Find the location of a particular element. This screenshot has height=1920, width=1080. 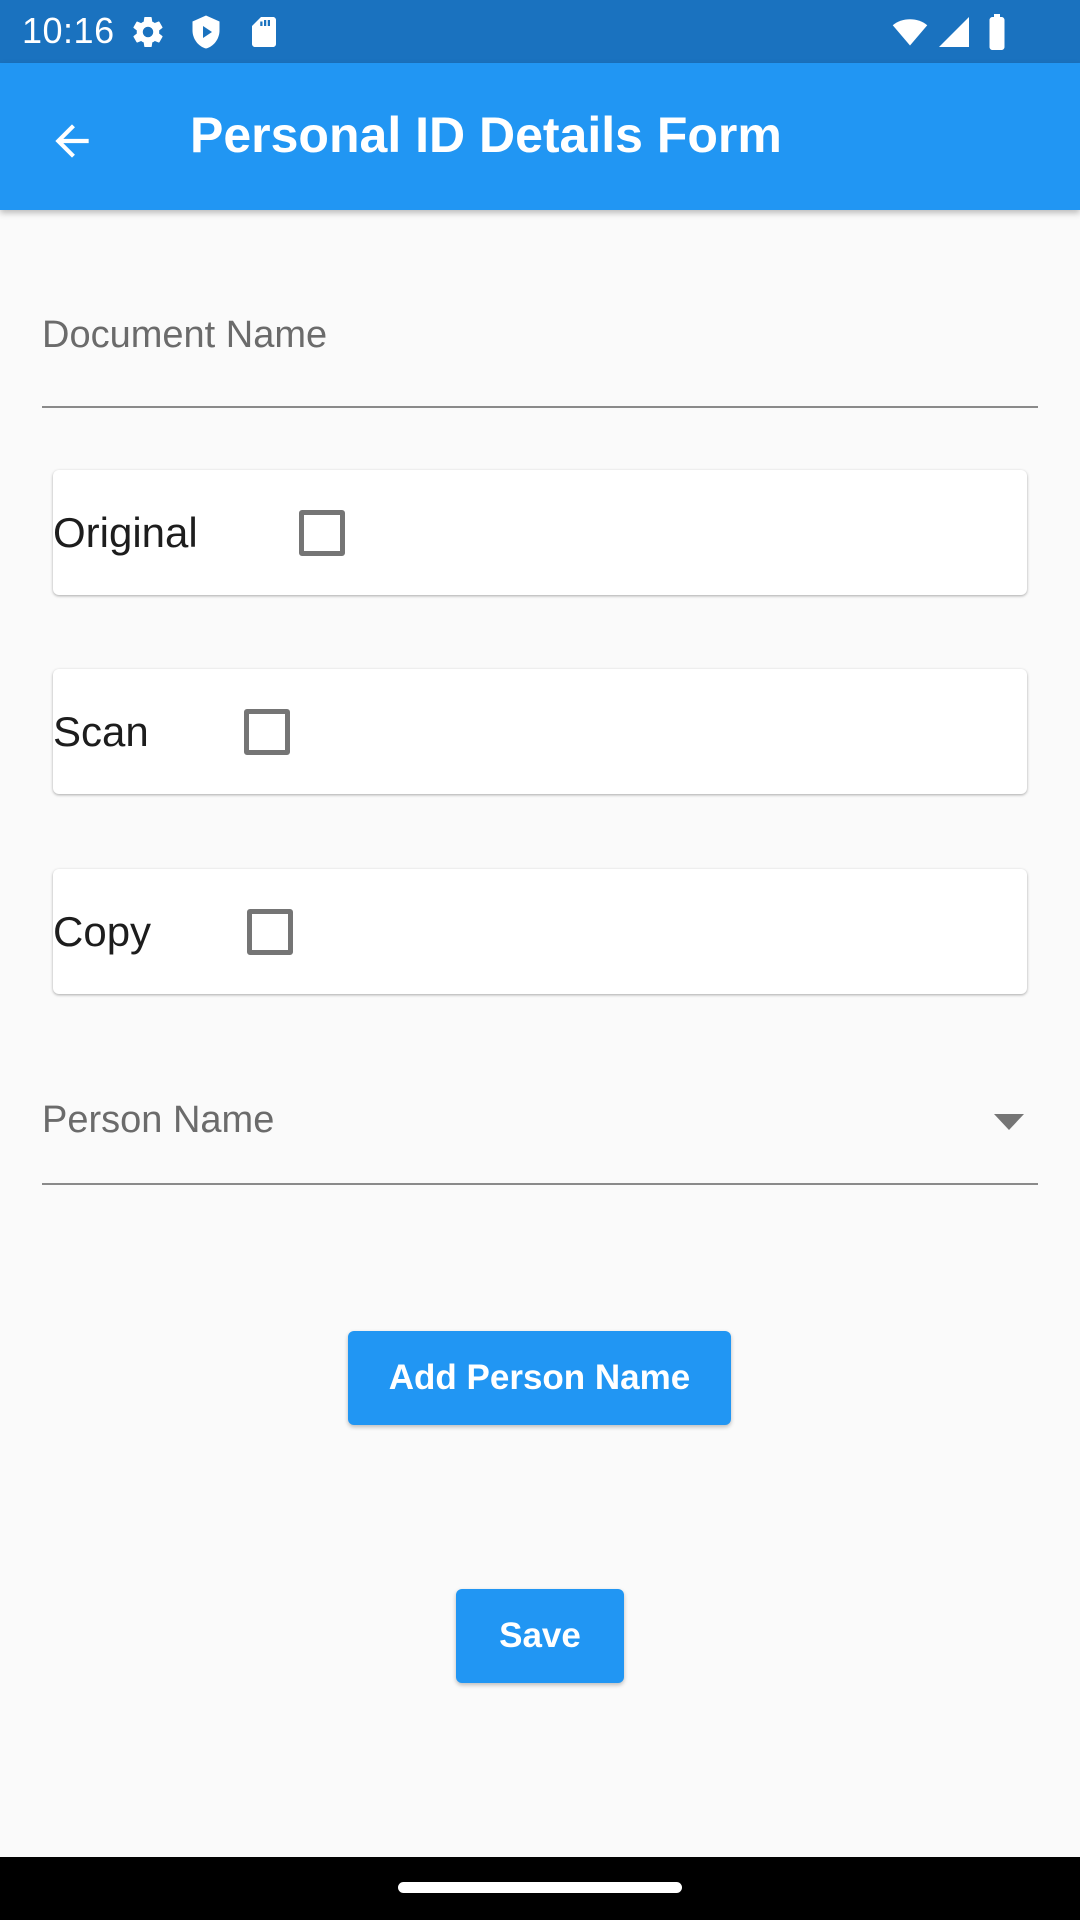

scan-label: Scan is located at coordinates (101, 731).